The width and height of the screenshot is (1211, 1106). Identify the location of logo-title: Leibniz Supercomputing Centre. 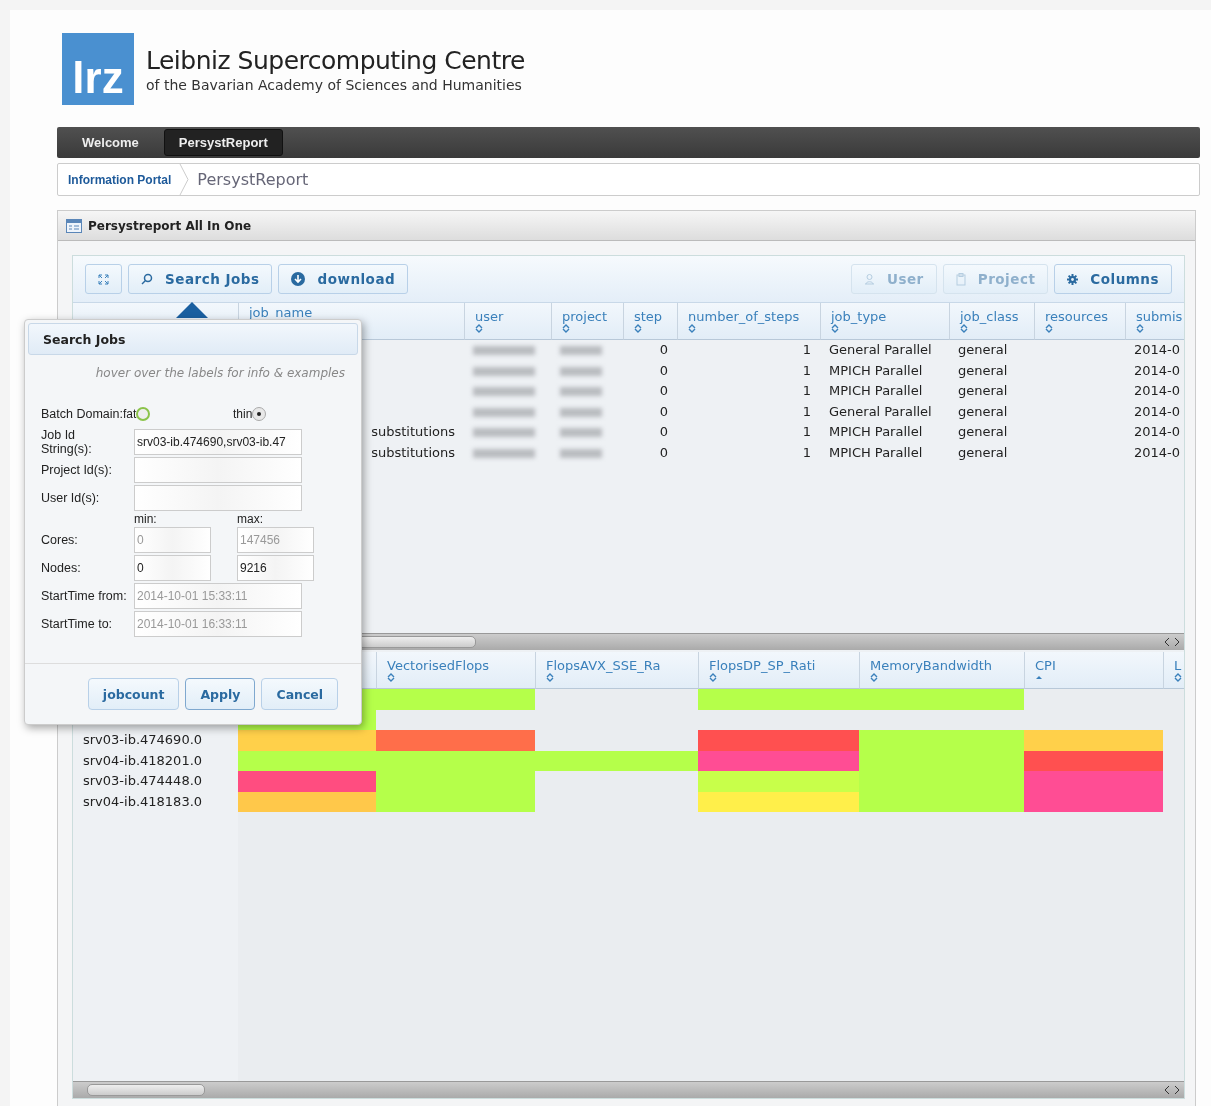
(335, 60).